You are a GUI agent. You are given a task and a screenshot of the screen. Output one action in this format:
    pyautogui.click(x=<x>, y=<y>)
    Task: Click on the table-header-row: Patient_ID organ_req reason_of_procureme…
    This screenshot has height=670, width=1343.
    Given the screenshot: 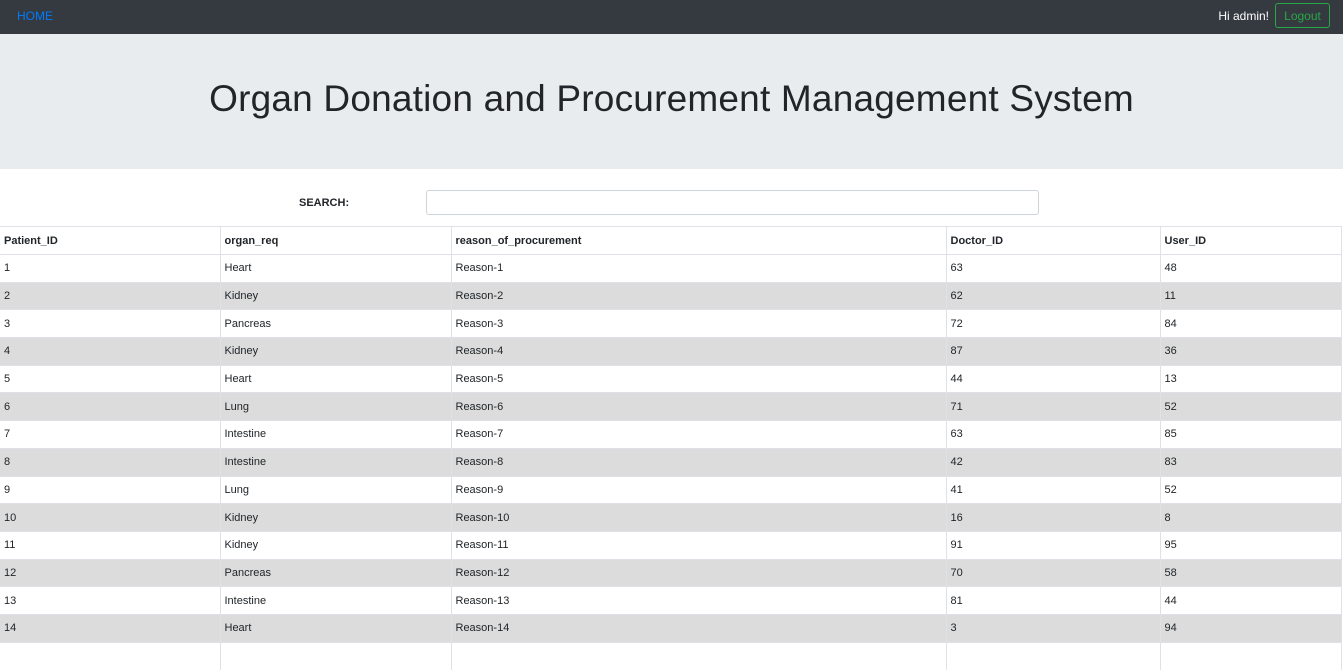 What is the action you would take?
    pyautogui.click(x=671, y=240)
    